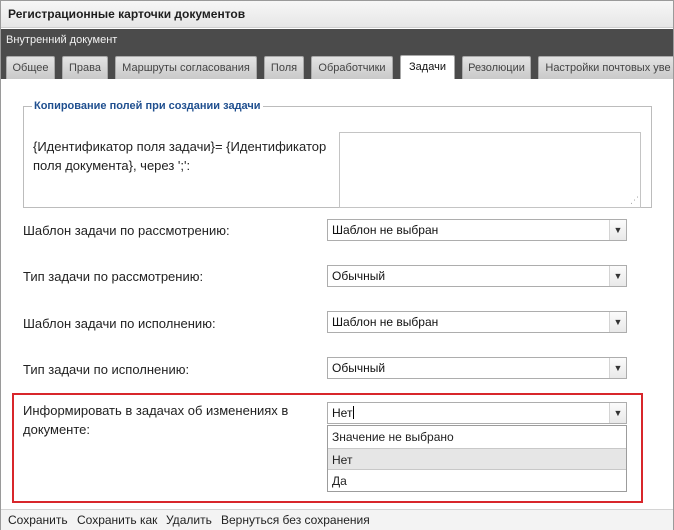 This screenshot has width=674, height=530. Describe the element at coordinates (477, 322) in the screenshot. I see `exec-template-select: Шаблон не выбран ▼` at that location.